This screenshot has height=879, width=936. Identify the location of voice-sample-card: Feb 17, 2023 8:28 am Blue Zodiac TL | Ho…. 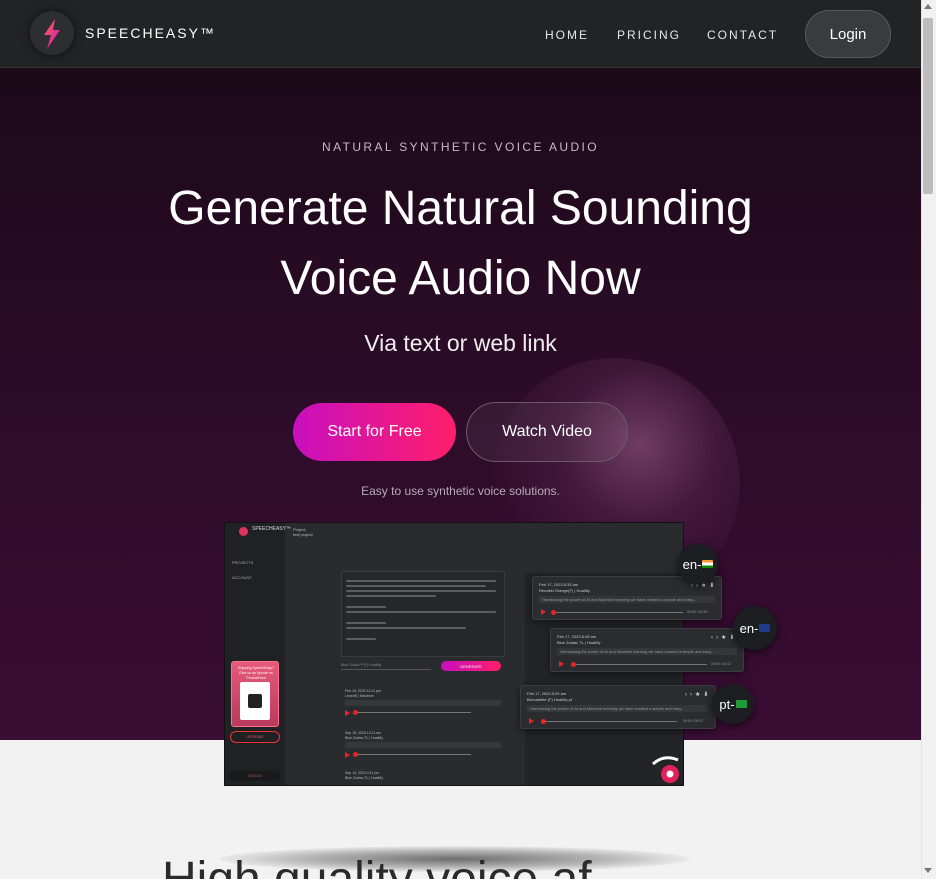
(647, 650).